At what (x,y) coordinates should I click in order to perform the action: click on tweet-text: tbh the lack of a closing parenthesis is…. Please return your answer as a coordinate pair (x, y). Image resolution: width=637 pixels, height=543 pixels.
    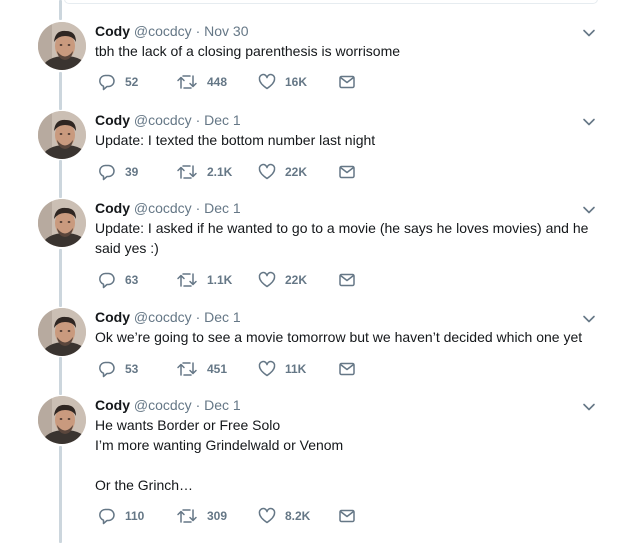
    Looking at the image, I should click on (345, 51).